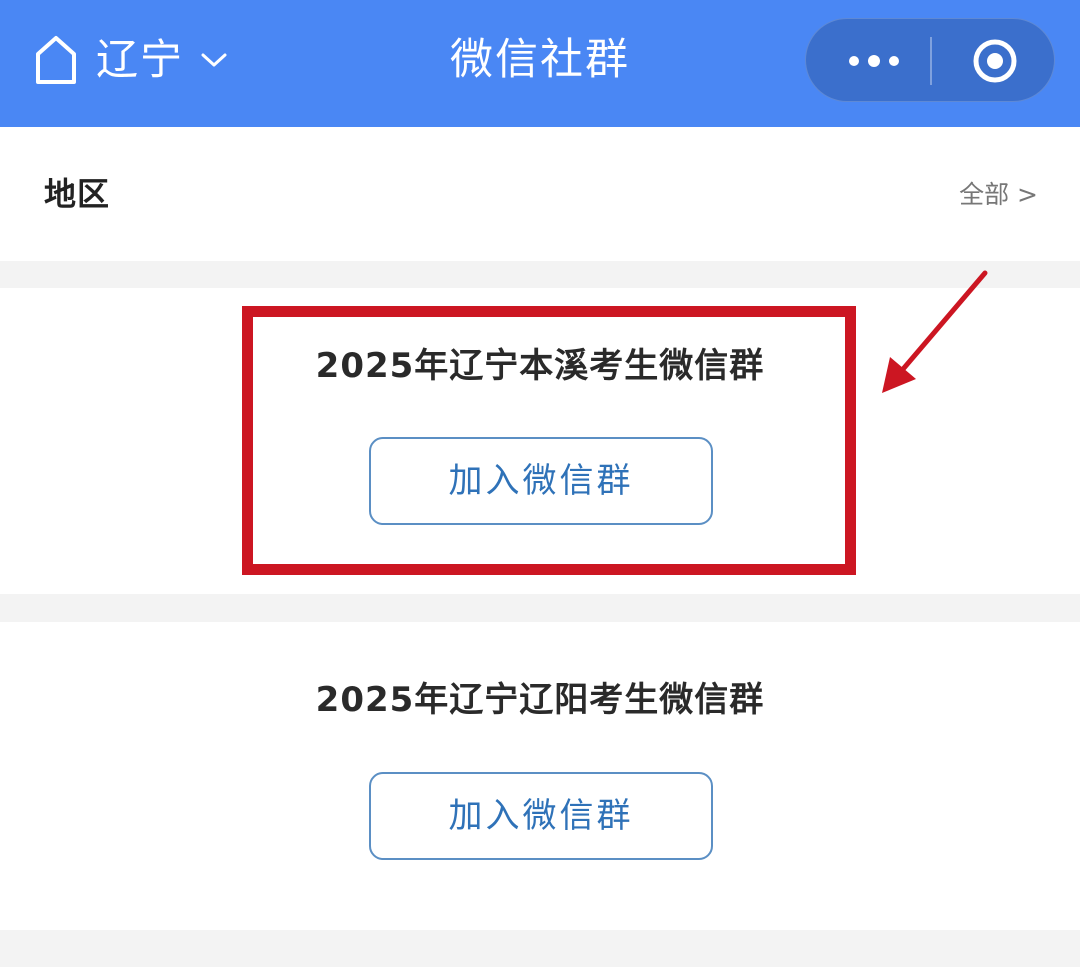 The image size is (1080, 967). I want to click on page-title: 微信社群, so click(540, 60).